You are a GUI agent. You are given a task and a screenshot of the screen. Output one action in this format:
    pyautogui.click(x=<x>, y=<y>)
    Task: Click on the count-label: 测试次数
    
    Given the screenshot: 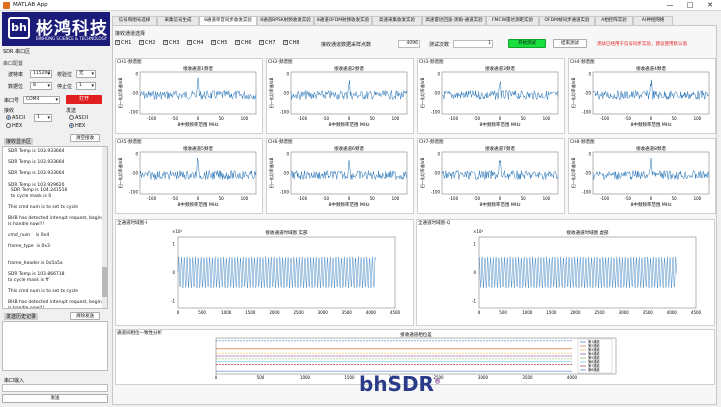 What is the action you would take?
    pyautogui.click(x=439, y=45)
    